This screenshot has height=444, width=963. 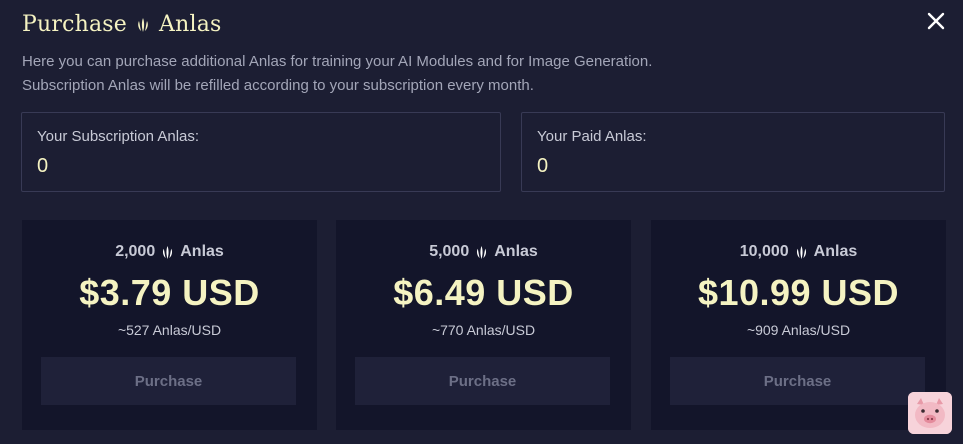 I want to click on paid-anlas-value: 0, so click(x=543, y=166).